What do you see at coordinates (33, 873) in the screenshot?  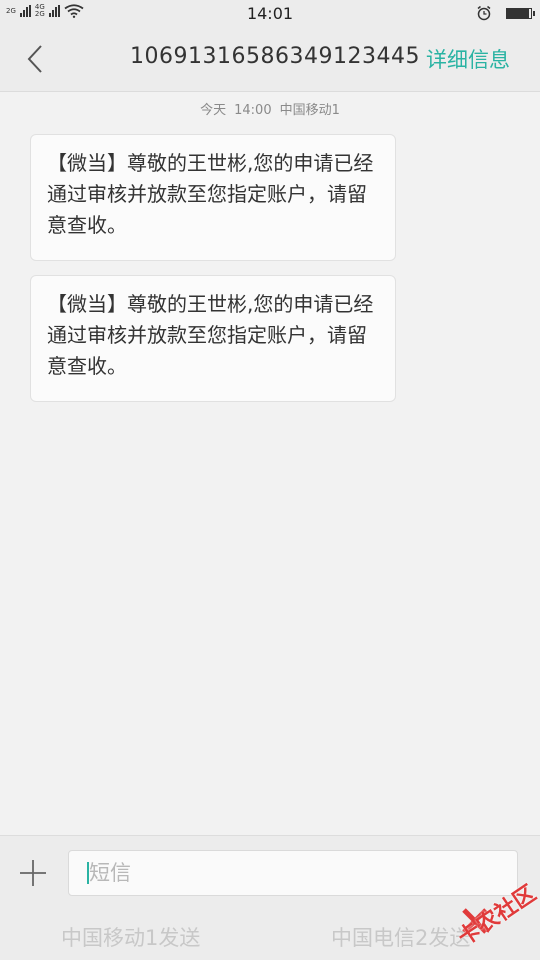 I see `add-attachment-button` at bounding box center [33, 873].